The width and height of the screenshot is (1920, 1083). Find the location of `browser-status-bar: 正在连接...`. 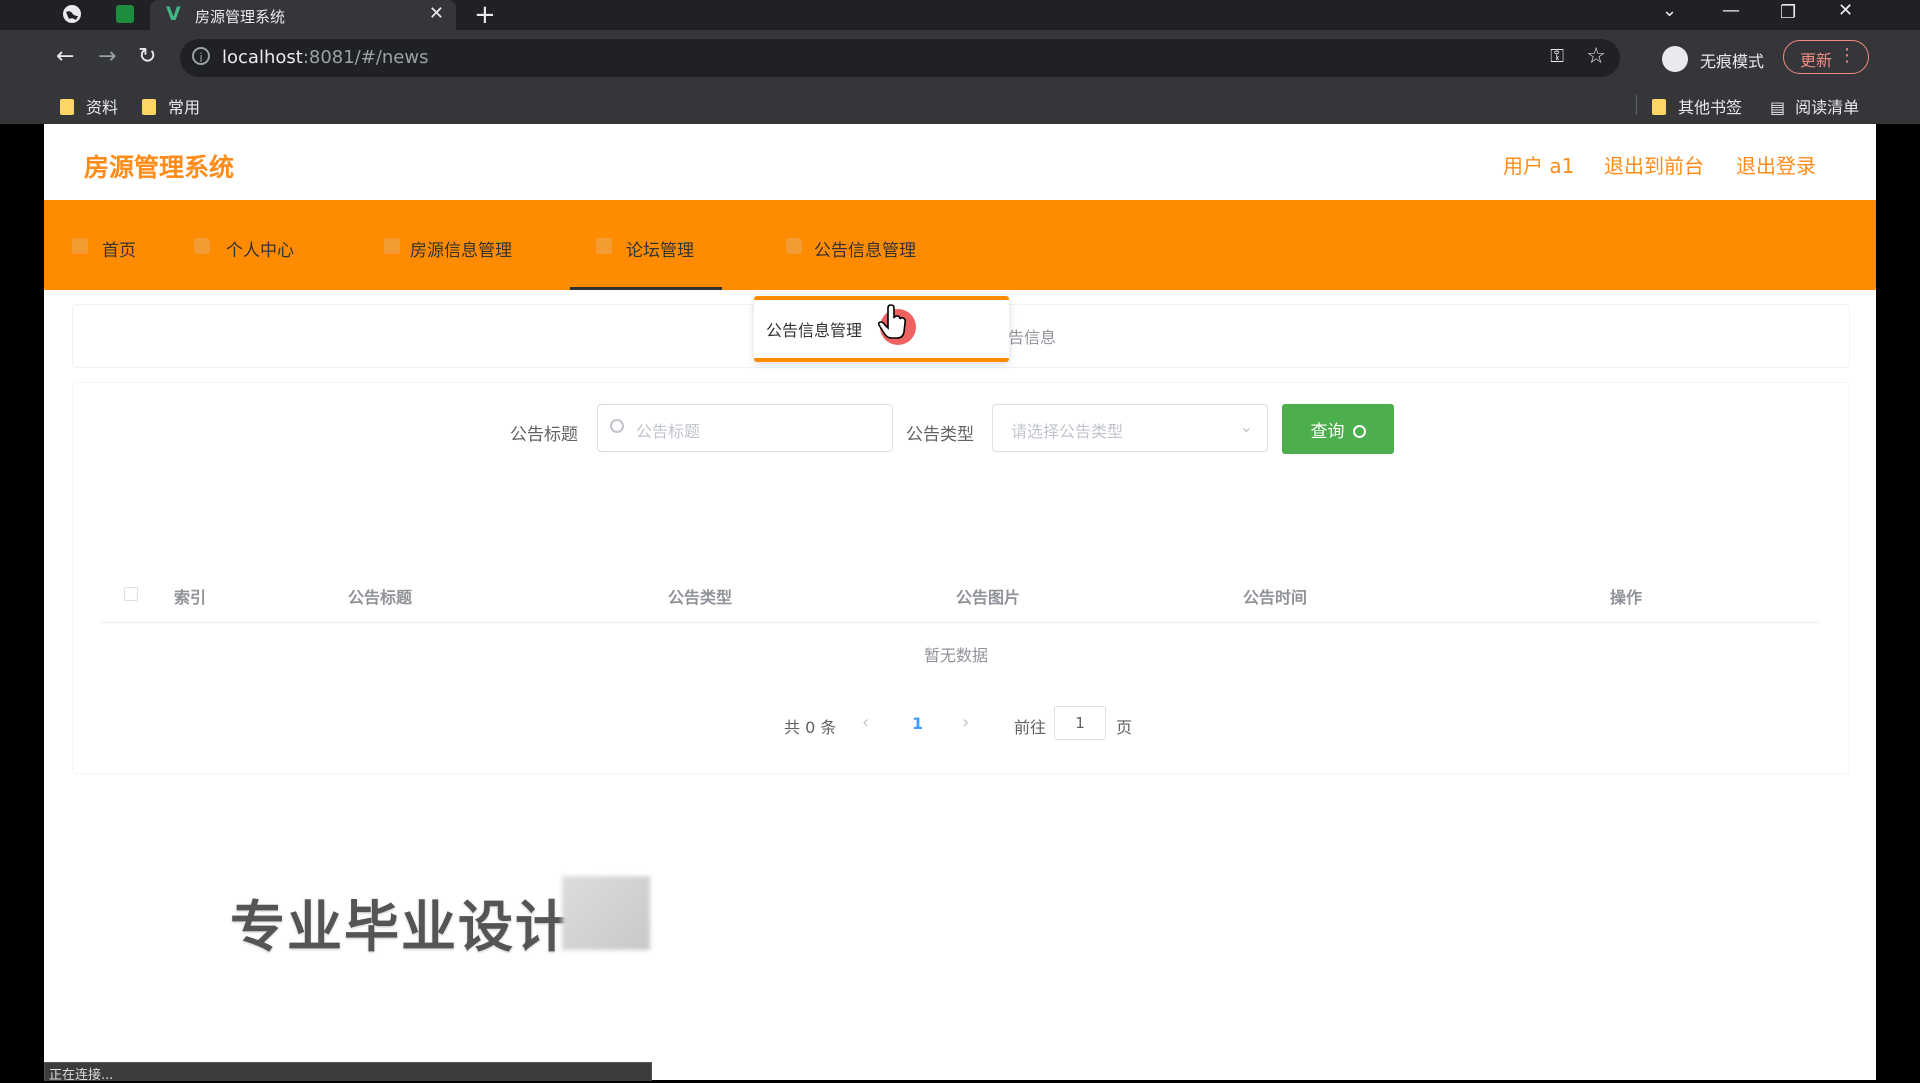

browser-status-bar: 正在连接... is located at coordinates (348, 1072).